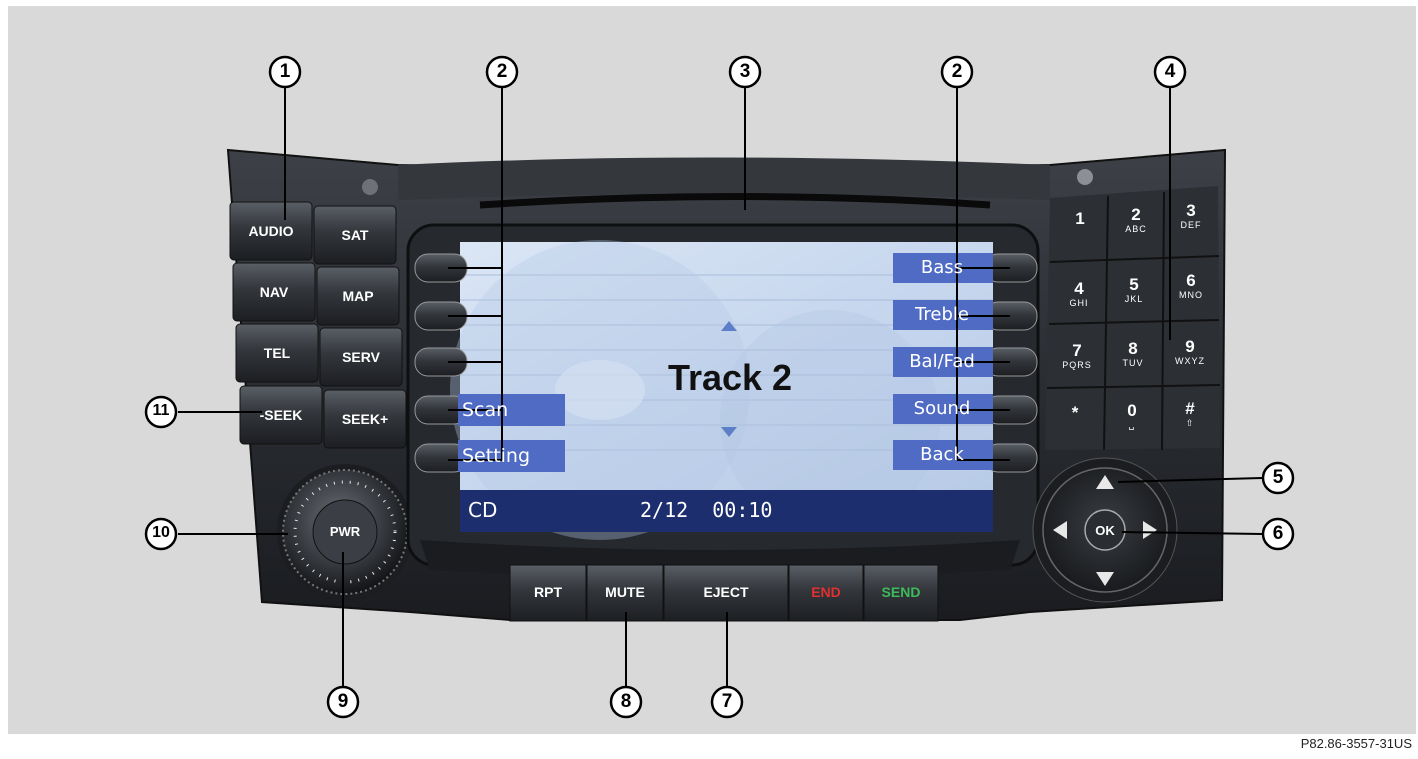 The width and height of the screenshot is (1418, 759). Describe the element at coordinates (1077, 356) in the screenshot. I see `keypad-key-7: 7 PQRS` at that location.